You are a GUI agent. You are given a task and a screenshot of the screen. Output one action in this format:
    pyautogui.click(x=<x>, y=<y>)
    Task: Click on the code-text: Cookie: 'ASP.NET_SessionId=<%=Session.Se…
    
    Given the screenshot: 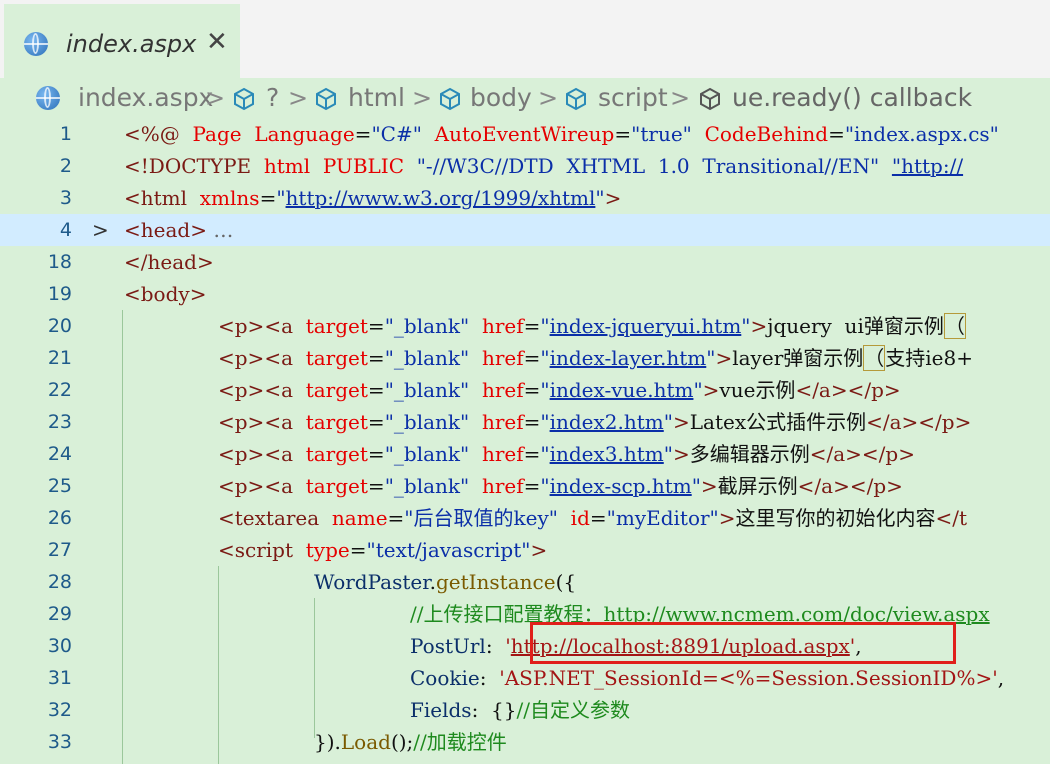 What is the action you would take?
    pyautogui.click(x=707, y=678)
    